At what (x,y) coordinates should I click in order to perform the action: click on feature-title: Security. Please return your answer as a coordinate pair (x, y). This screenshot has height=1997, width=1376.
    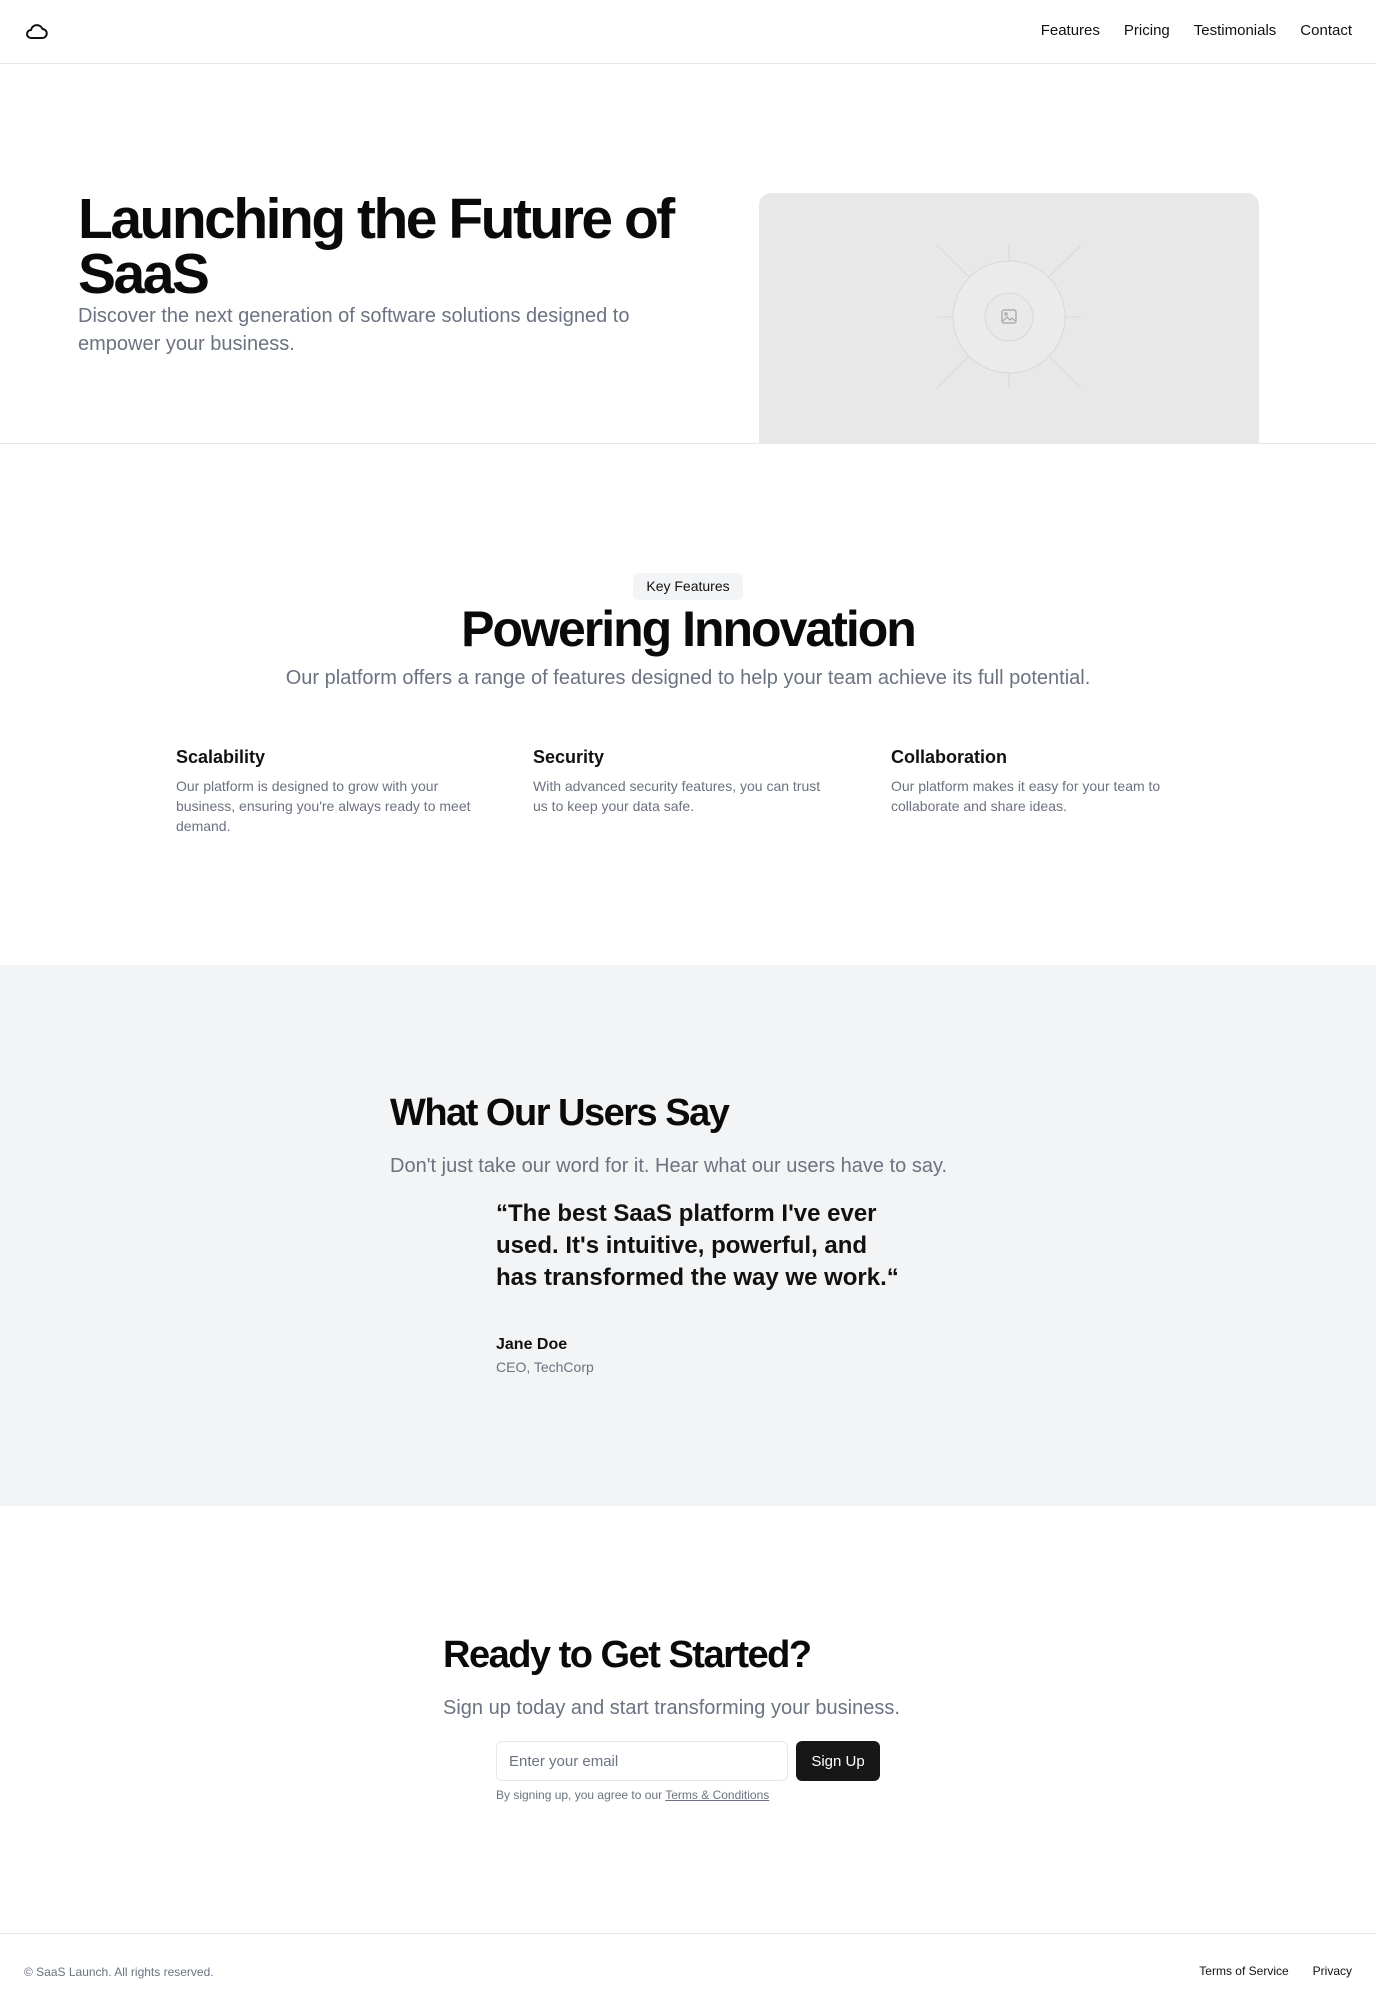
    Looking at the image, I should click on (569, 757).